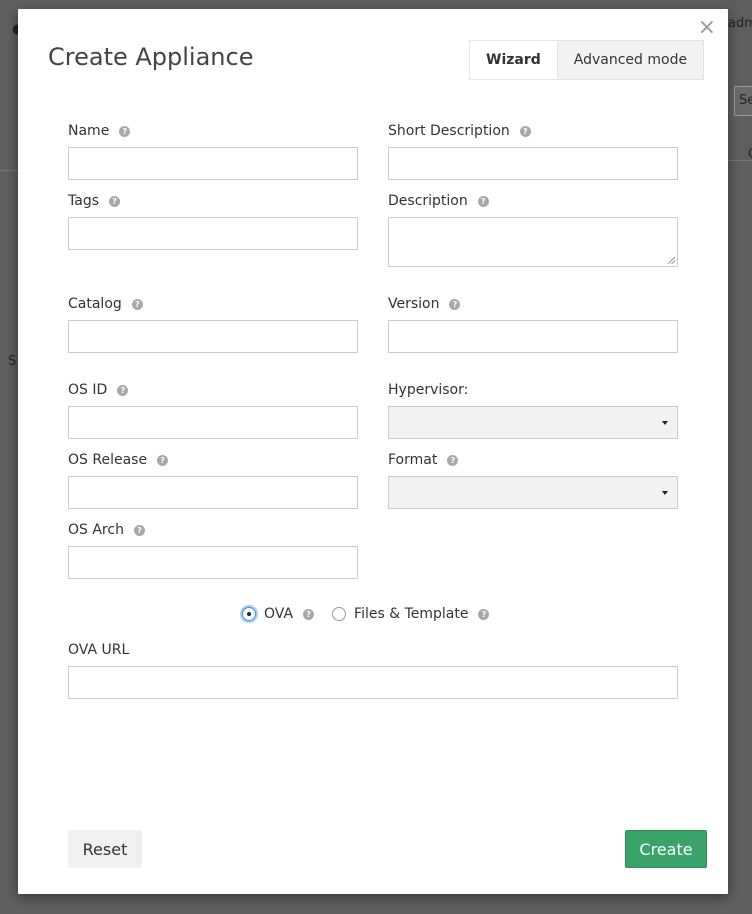 The image size is (752, 914). What do you see at coordinates (449, 131) in the screenshot?
I see `short-description-label: Short Description` at bounding box center [449, 131].